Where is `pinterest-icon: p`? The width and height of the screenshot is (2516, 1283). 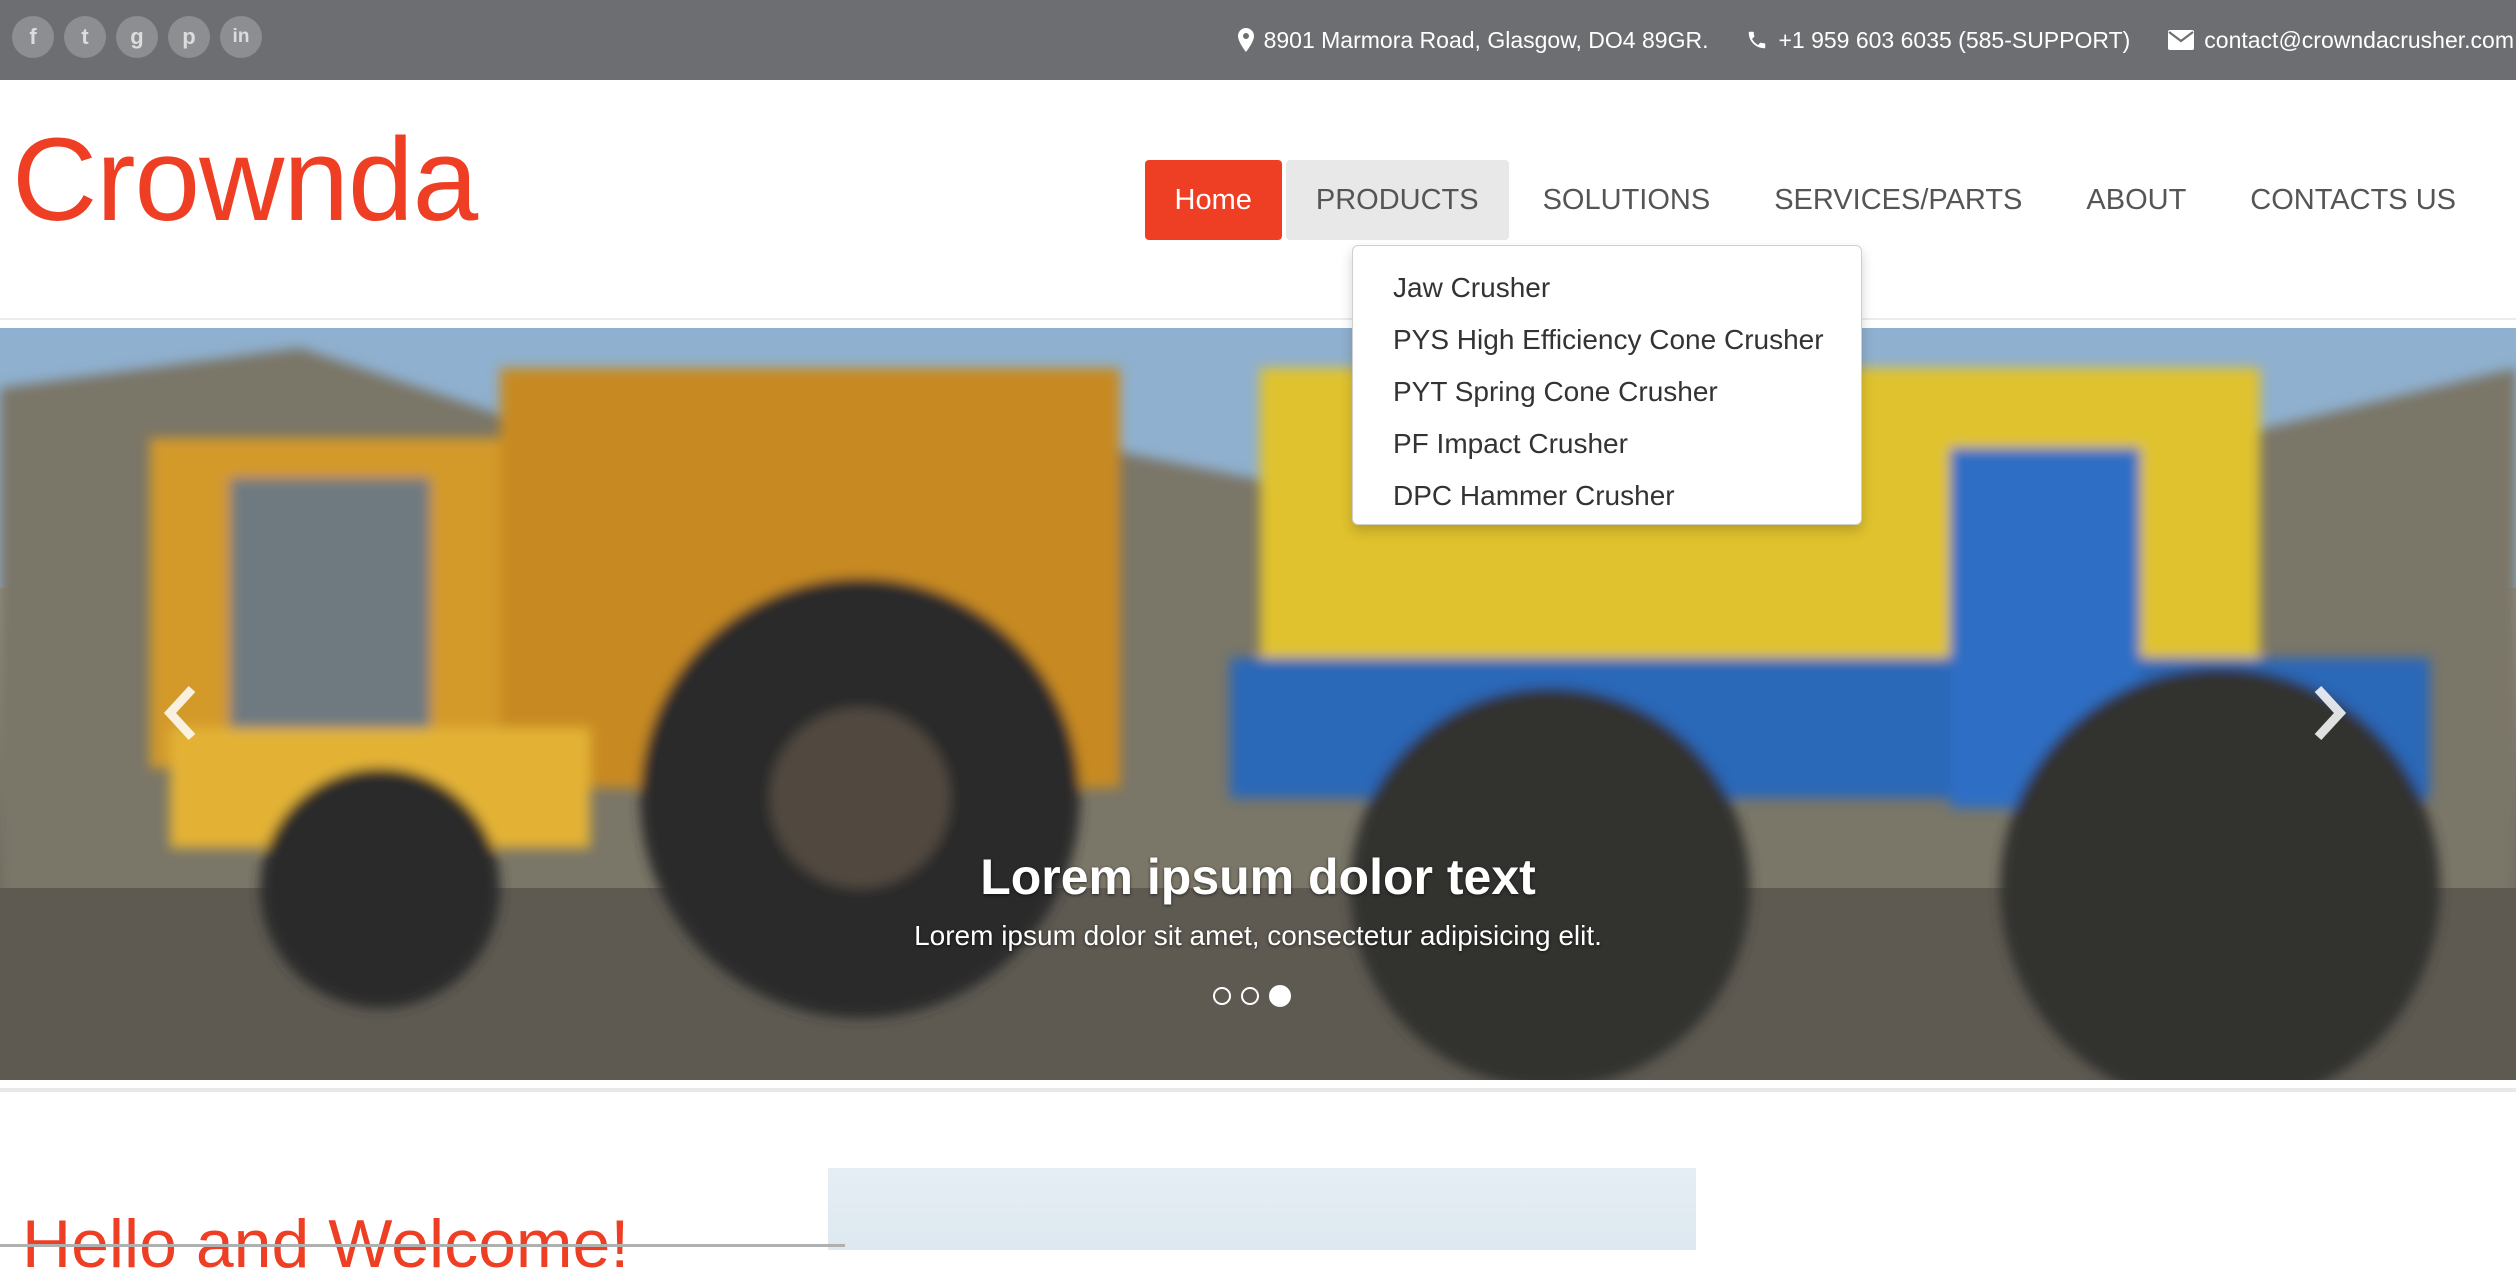
pinterest-icon: p is located at coordinates (189, 37).